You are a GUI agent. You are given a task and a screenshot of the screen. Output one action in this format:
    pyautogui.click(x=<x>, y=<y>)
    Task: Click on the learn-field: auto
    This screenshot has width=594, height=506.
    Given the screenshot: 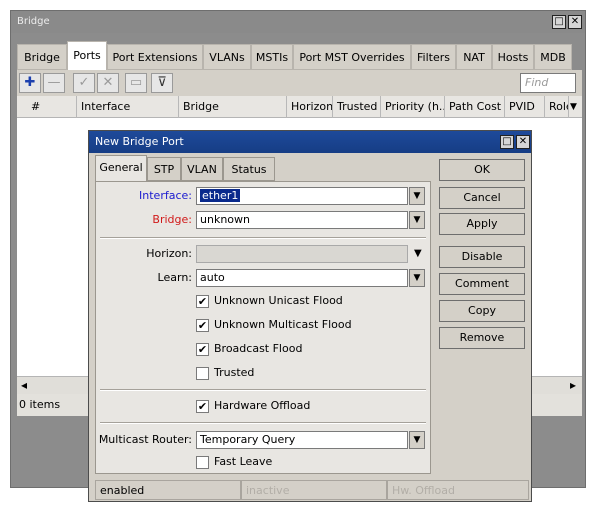 What is the action you would take?
    pyautogui.click(x=302, y=278)
    